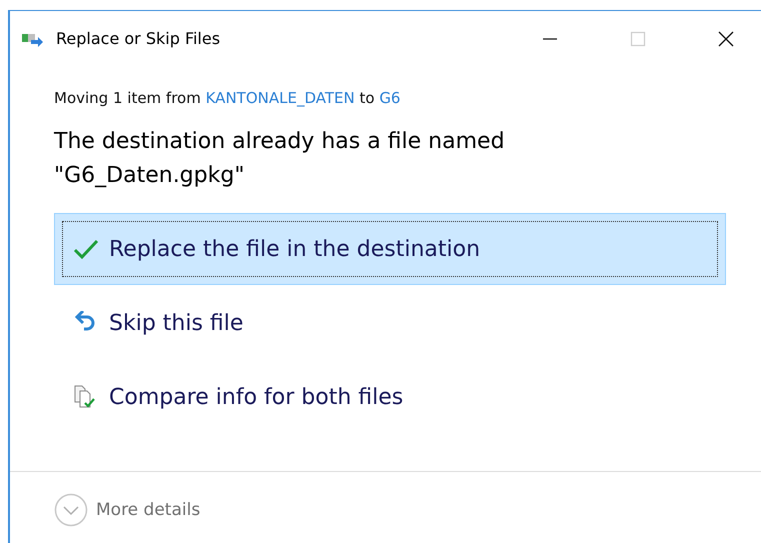  What do you see at coordinates (550, 39) in the screenshot?
I see `minimize-icon` at bounding box center [550, 39].